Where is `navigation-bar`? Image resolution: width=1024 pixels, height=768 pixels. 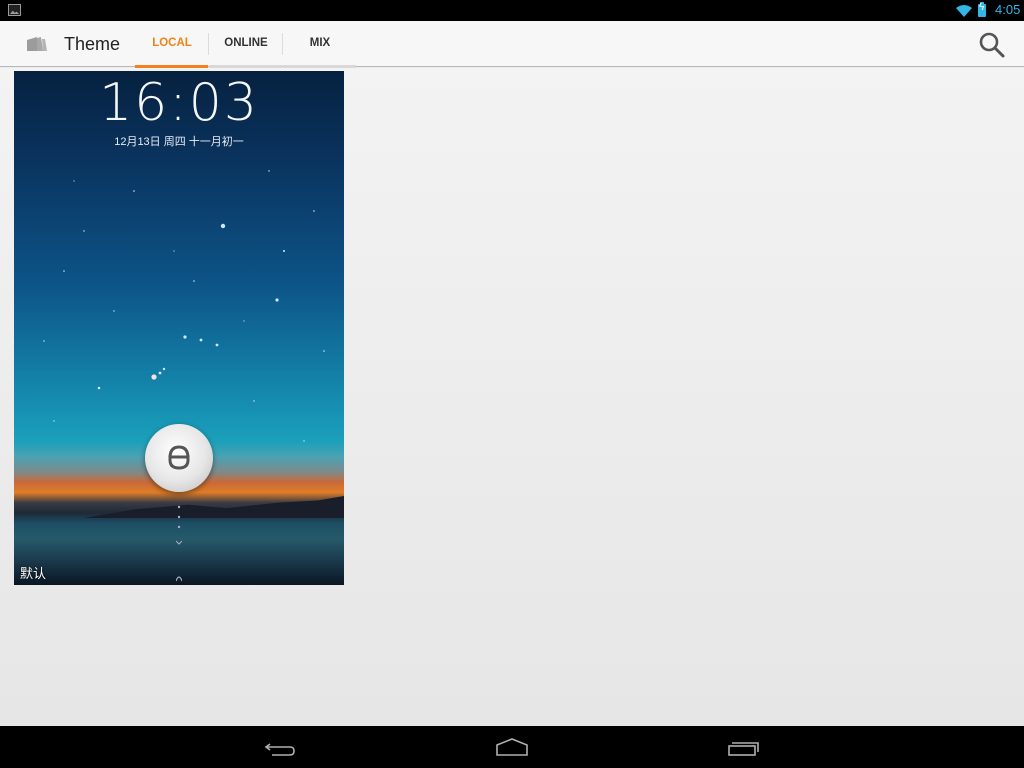 navigation-bar is located at coordinates (512, 747).